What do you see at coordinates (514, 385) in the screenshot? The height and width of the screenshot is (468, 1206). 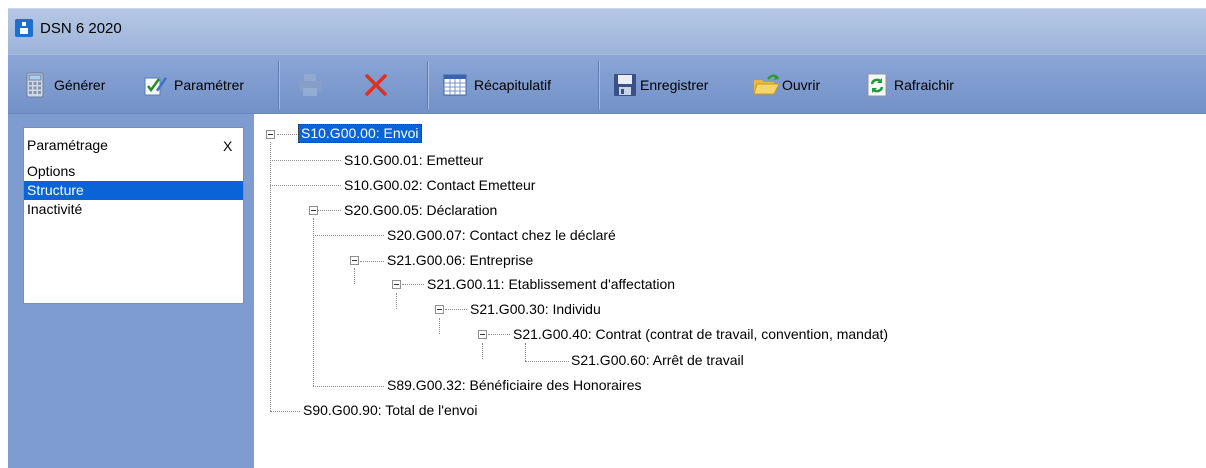 I see `tree-node: S89.G00.32: Bénéficiaire des Honoraires` at bounding box center [514, 385].